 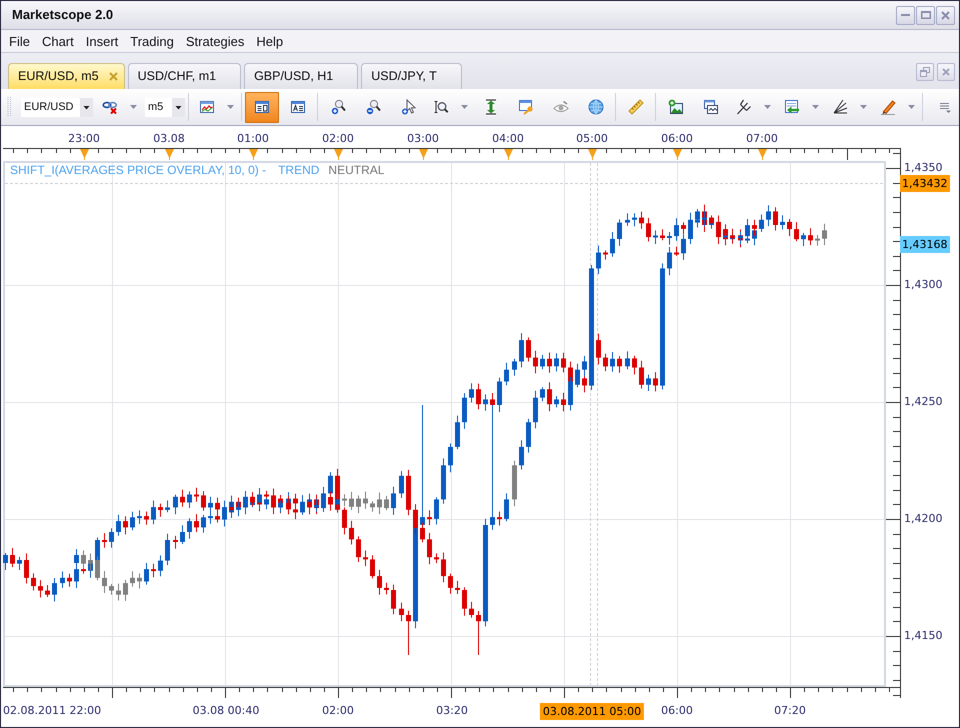 What do you see at coordinates (592, 711) in the screenshot?
I see `cursor-time-badge: 03.08.2011 05:00` at bounding box center [592, 711].